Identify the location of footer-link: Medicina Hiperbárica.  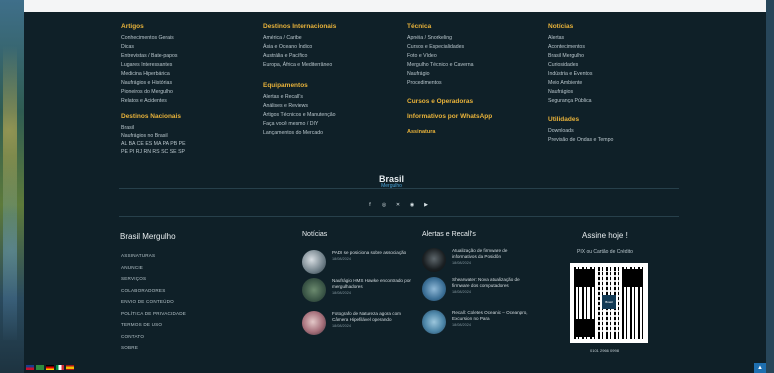
(153, 74).